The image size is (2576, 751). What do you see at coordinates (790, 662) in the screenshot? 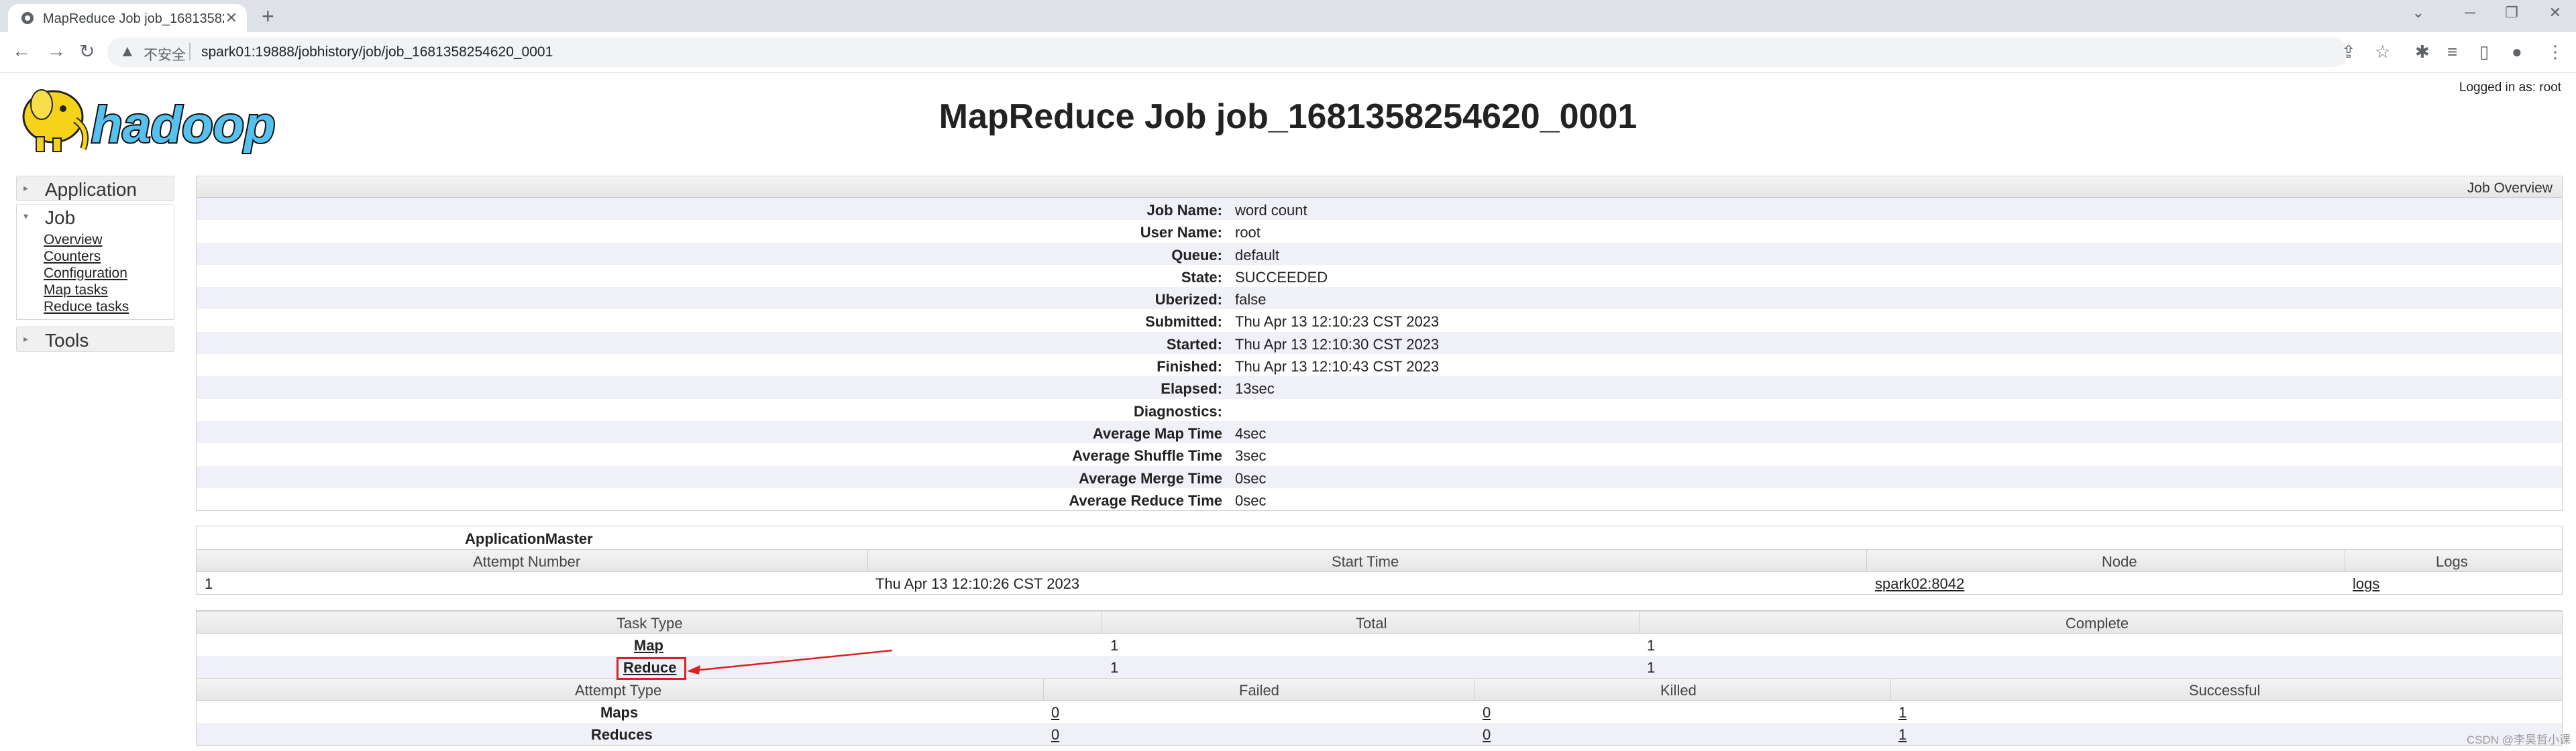
I see `annotation-arrow` at bounding box center [790, 662].